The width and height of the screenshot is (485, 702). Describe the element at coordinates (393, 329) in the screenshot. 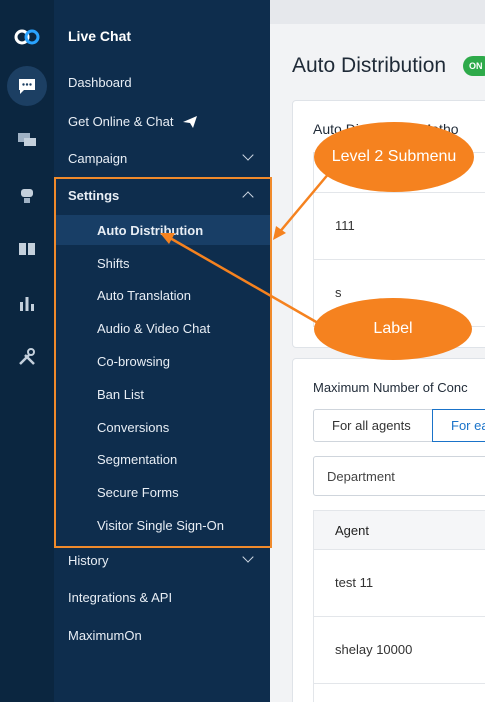

I see `annotation-label: Label` at that location.